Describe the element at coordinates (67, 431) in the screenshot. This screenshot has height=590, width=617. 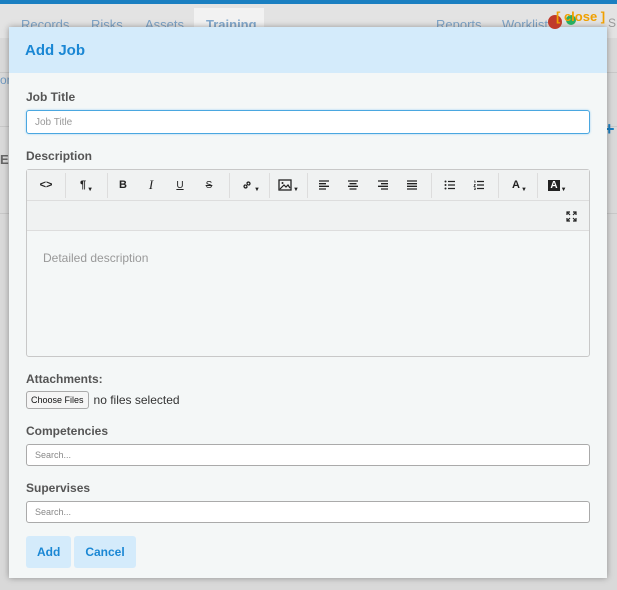
I see `competencies-label: Competencies` at that location.